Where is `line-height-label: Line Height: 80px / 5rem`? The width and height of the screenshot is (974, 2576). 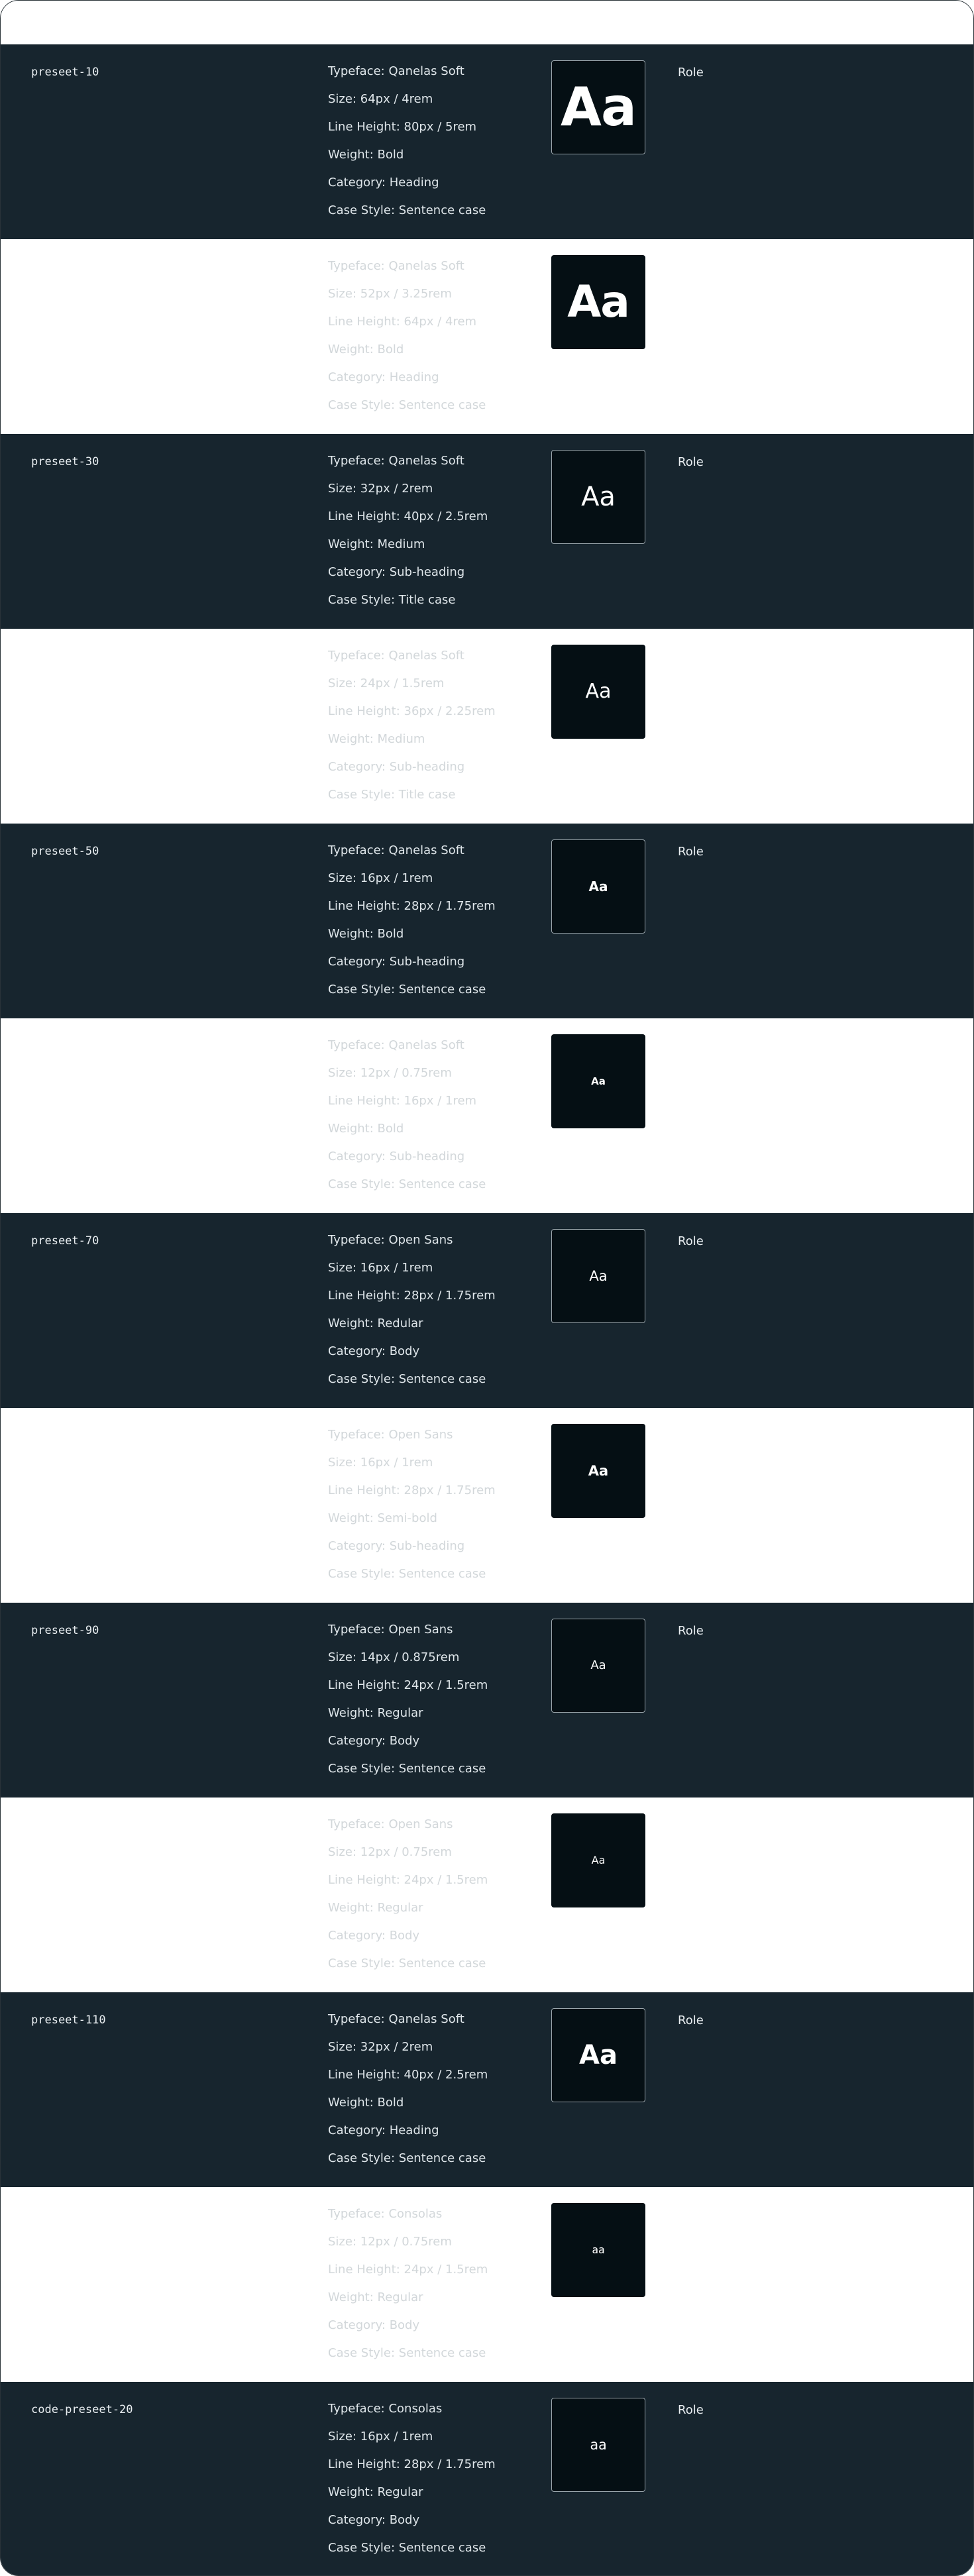 line-height-label: Line Height: 80px / 5rem is located at coordinates (402, 127).